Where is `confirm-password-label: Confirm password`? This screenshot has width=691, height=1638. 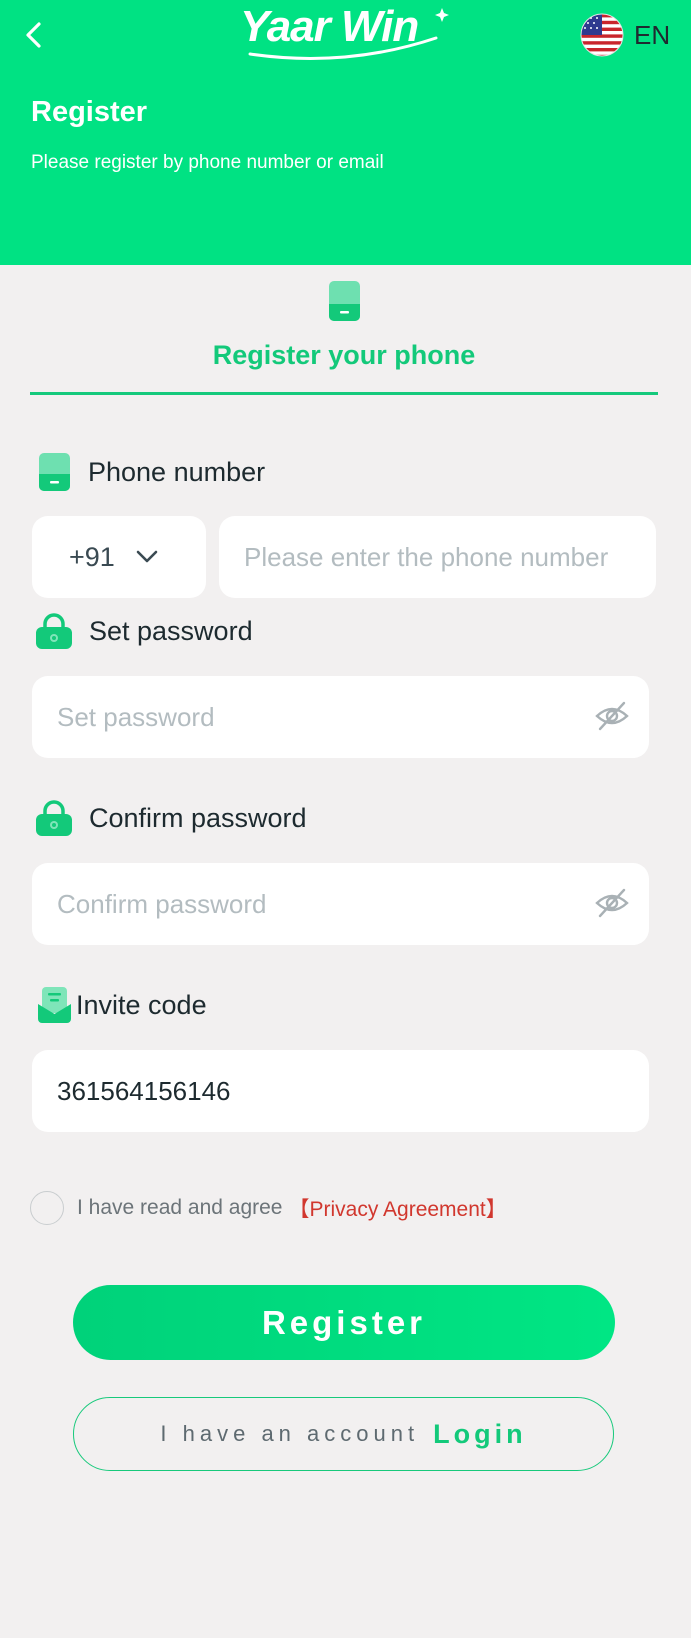 confirm-password-label: Confirm password is located at coordinates (171, 818).